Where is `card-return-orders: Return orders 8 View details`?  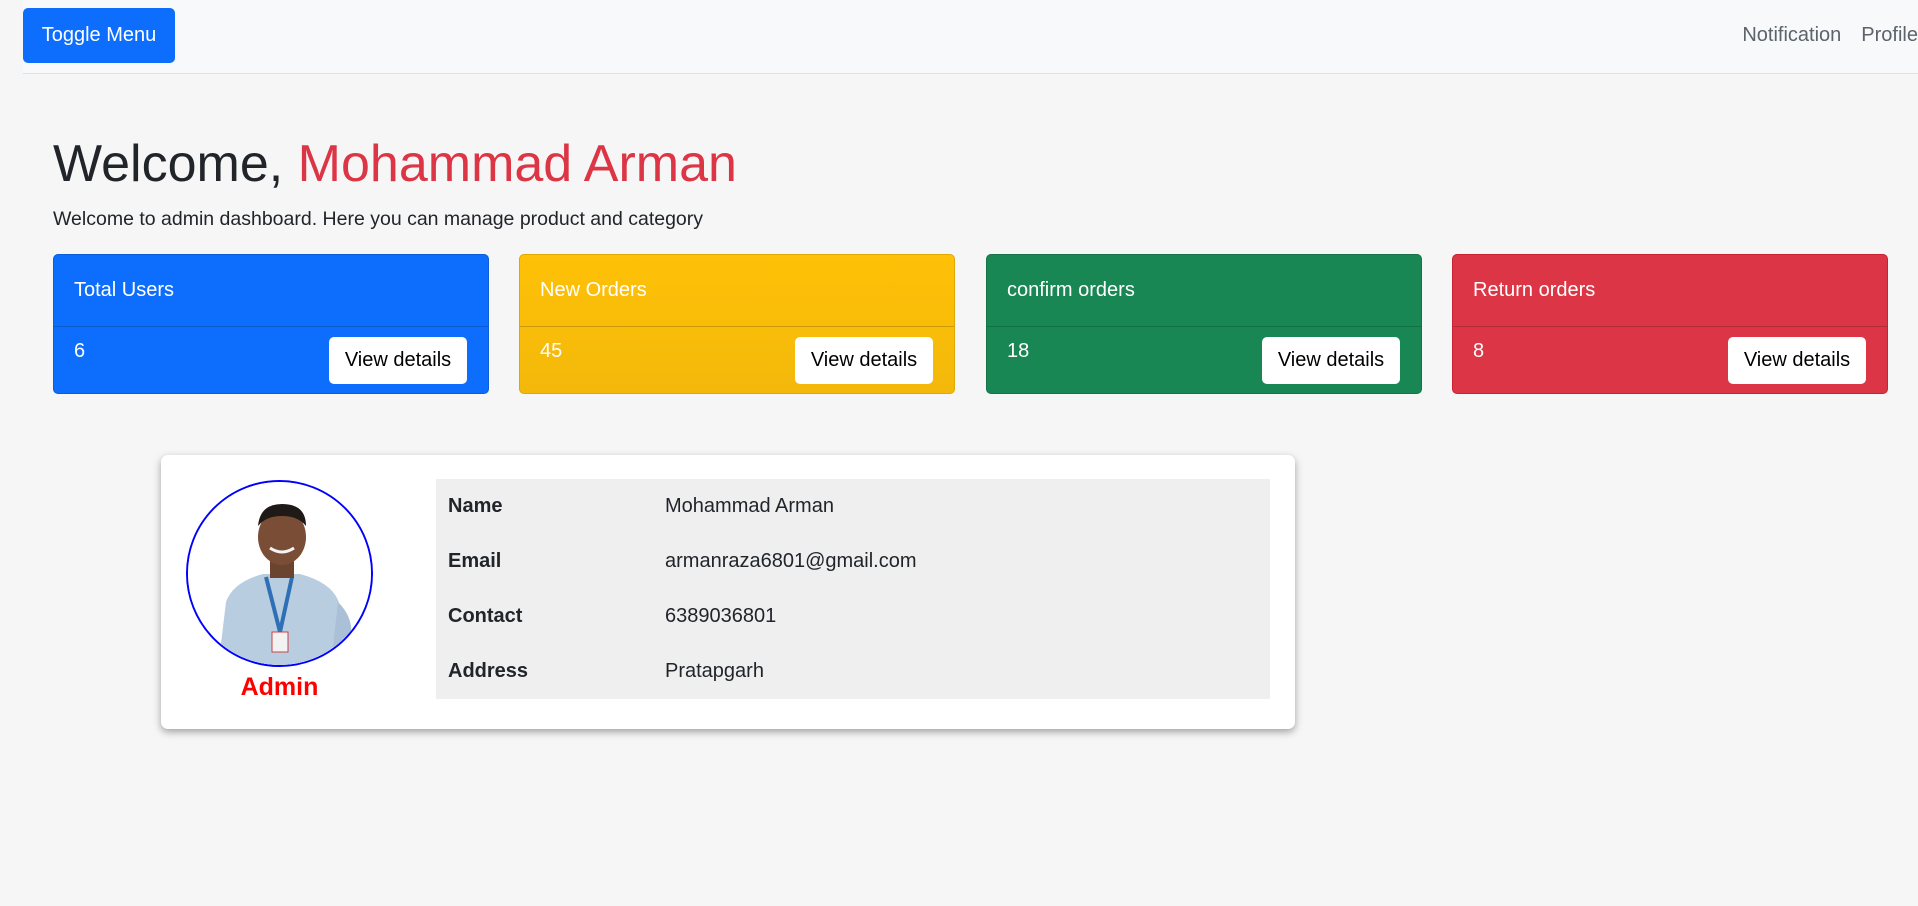
card-return-orders: Return orders 8 View details is located at coordinates (1670, 324).